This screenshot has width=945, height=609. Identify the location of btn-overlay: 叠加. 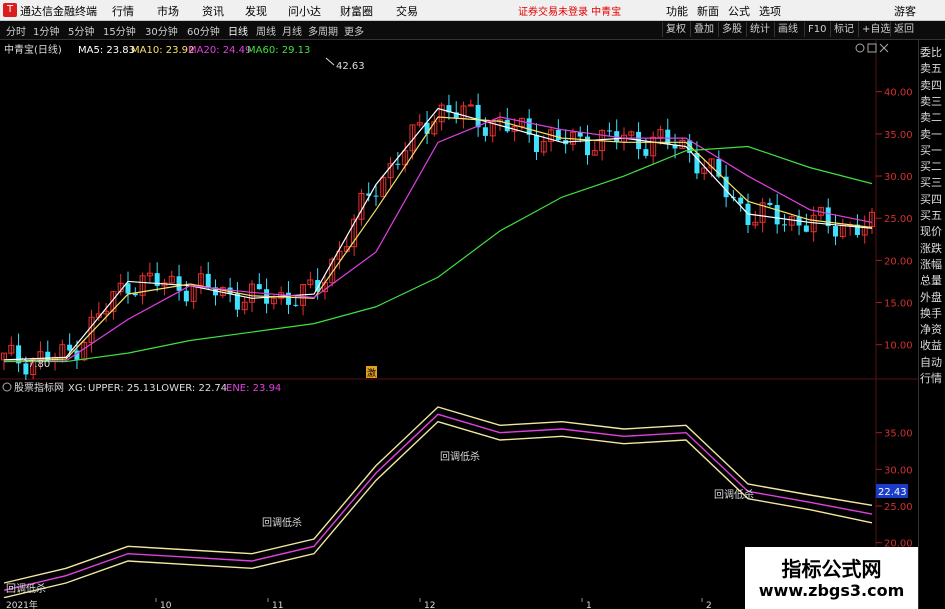
(703, 29).